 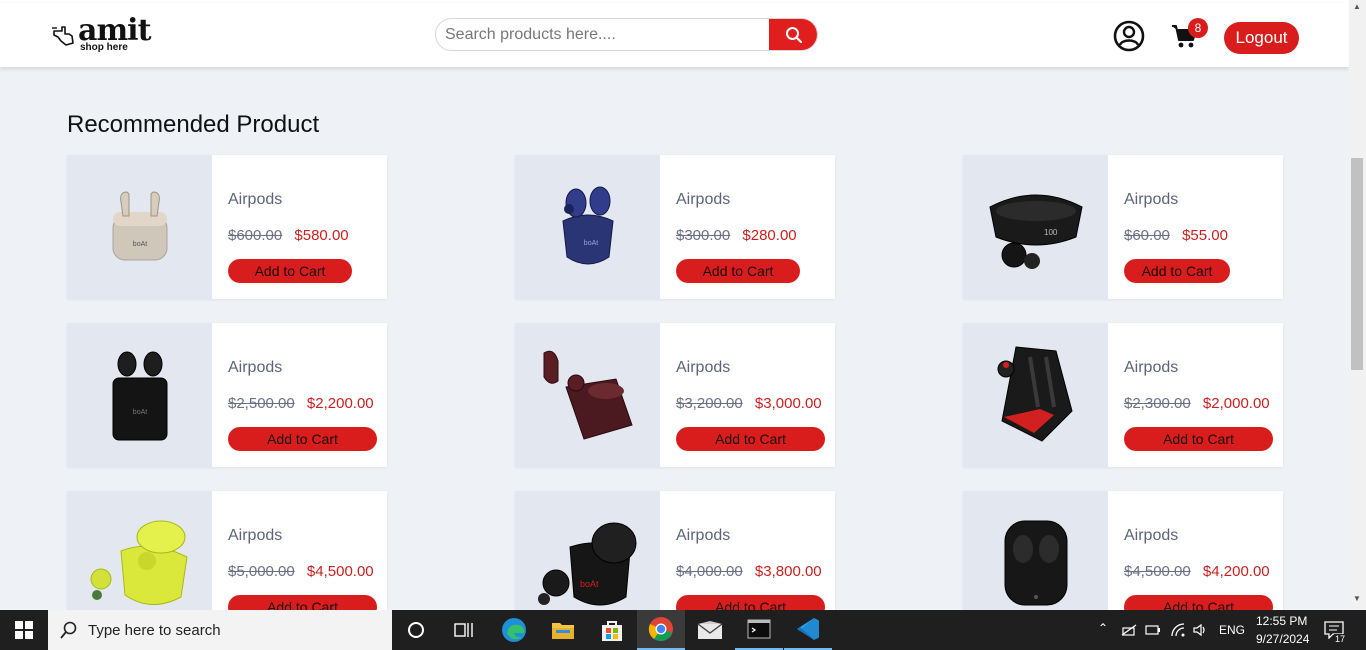 I want to click on chrome-button, so click(x=661, y=630).